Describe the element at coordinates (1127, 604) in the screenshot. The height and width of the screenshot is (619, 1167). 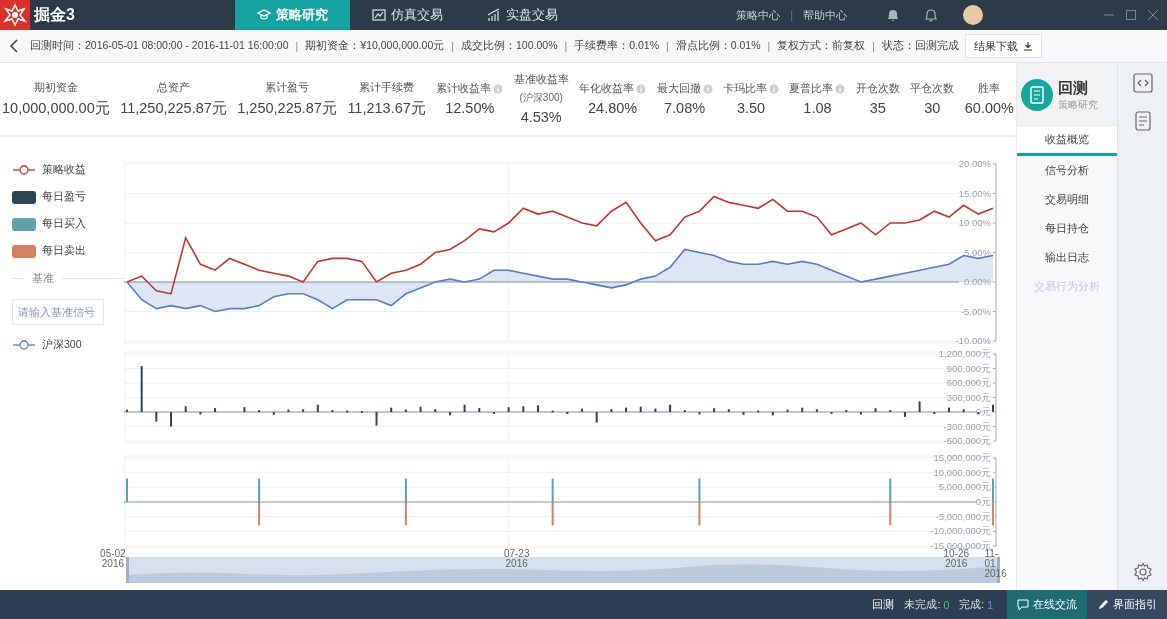
I see `guide-button: 界面指引` at that location.